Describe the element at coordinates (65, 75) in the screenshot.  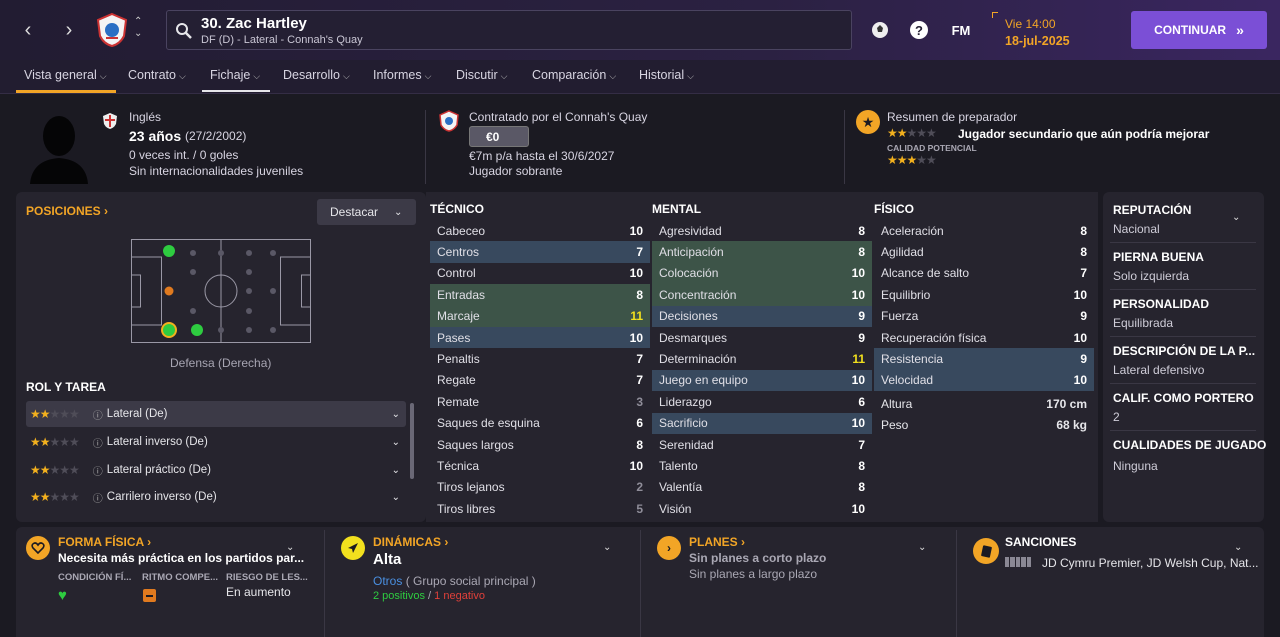
I see `tab-overview: Vista general ⌵` at that location.